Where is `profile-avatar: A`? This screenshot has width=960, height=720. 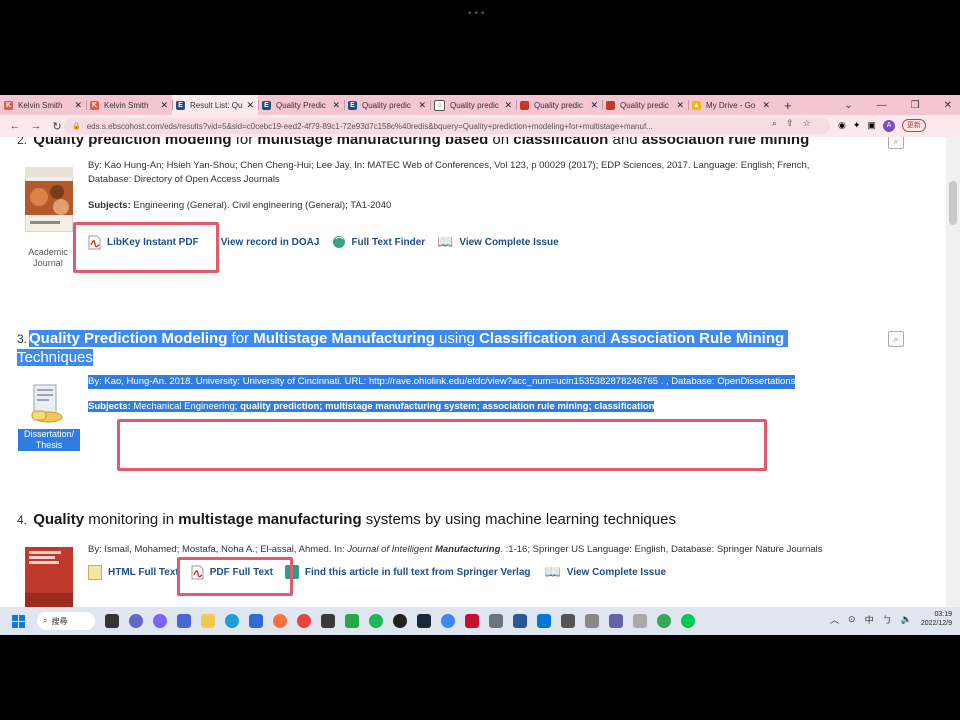 profile-avatar: A is located at coordinates (888, 125).